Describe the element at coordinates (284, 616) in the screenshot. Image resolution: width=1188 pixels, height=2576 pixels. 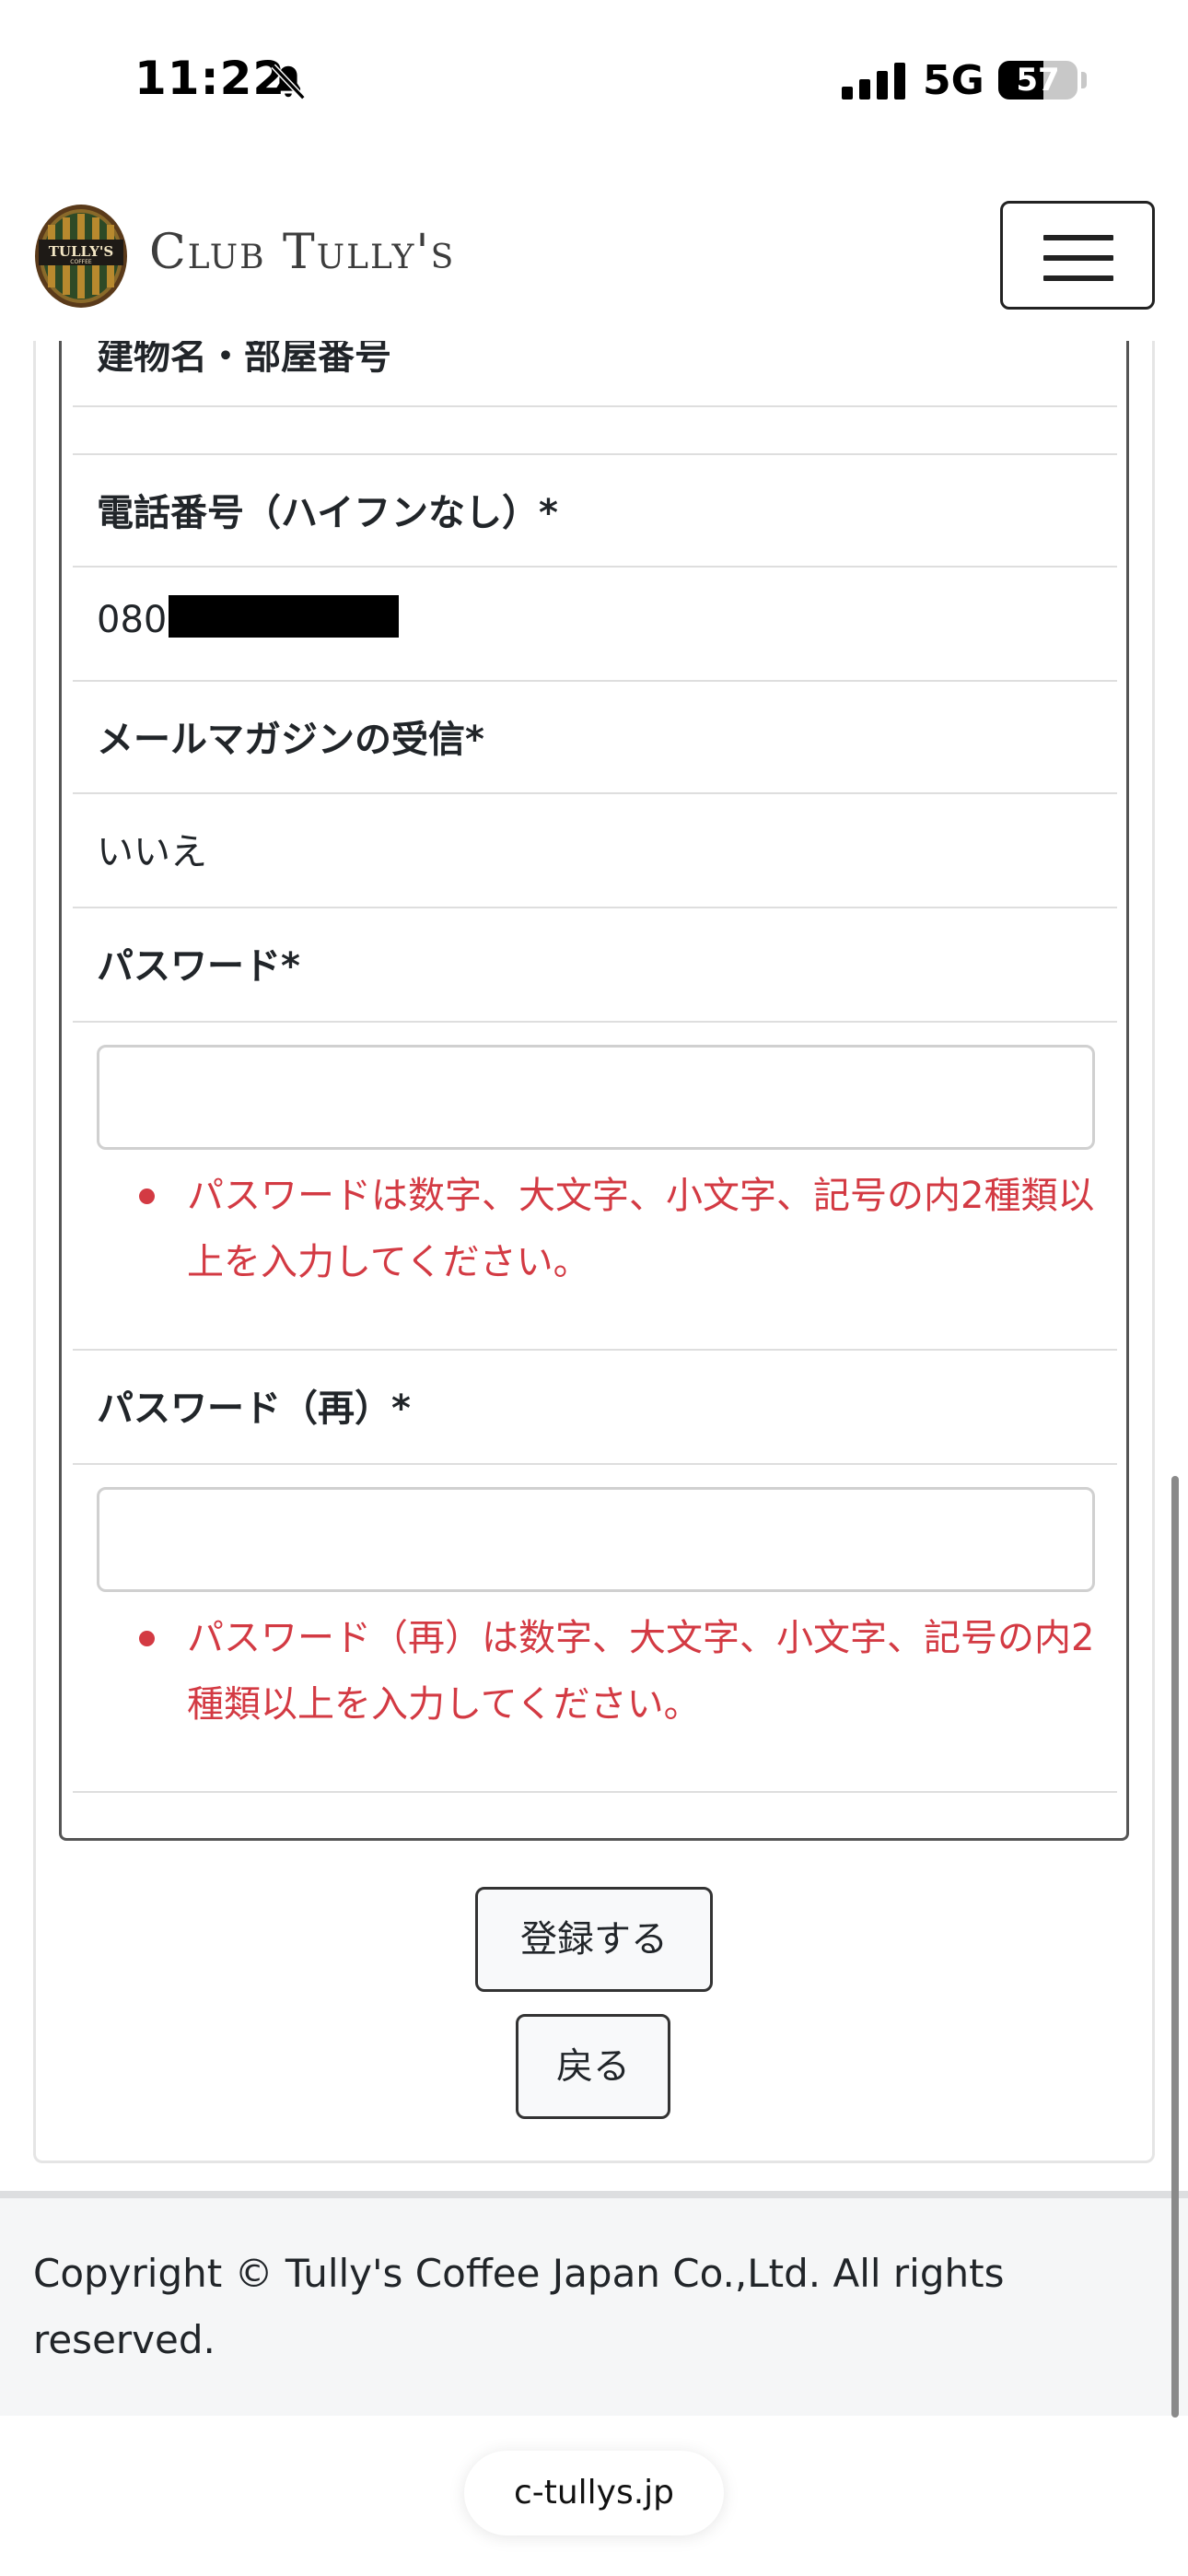
I see `redaction-block` at that location.